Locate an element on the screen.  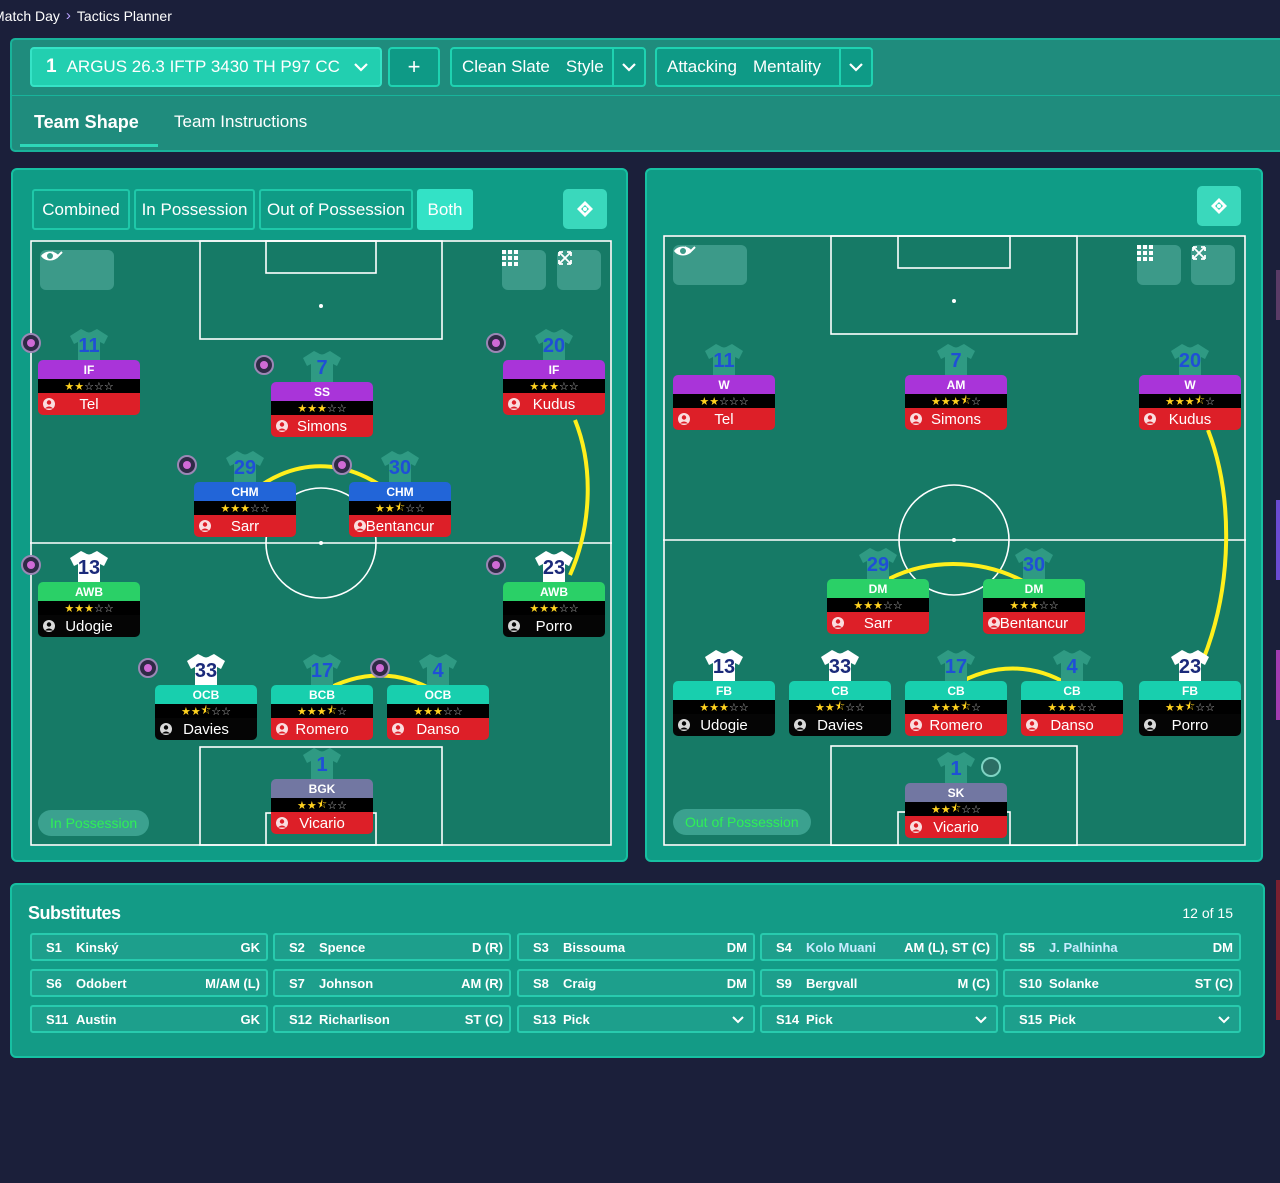
substitute-slot: S7 Johnson AM (R) is located at coordinates (392, 983).